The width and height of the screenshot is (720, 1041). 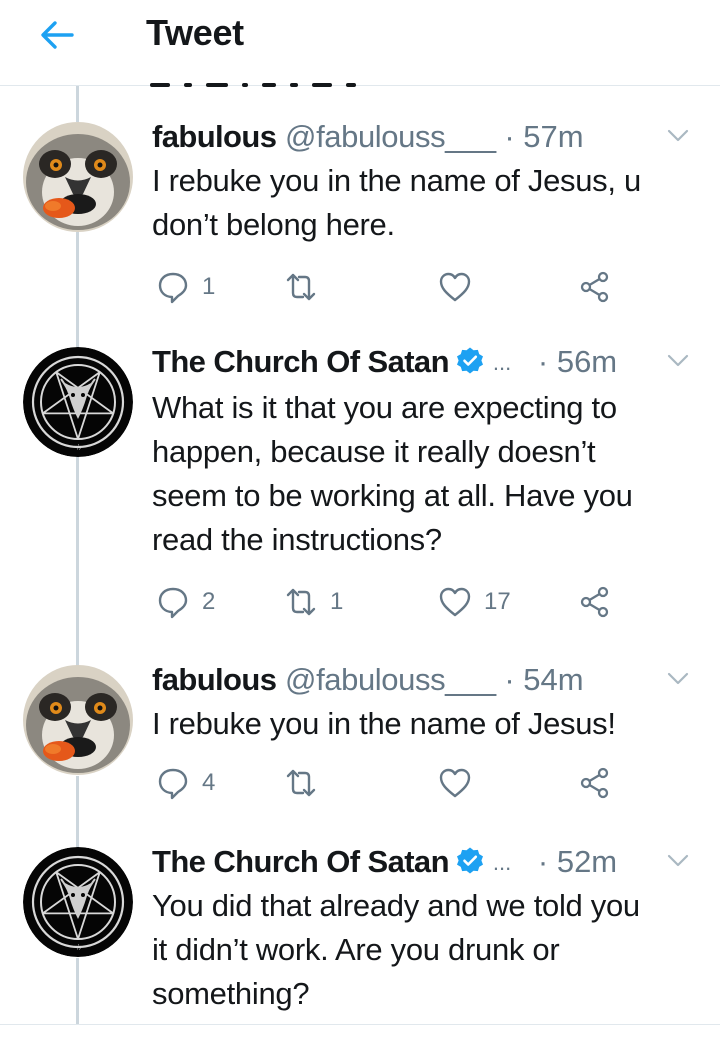 I want to click on tweet-text-line: it didn’t work. Are you drunk or, so click(x=356, y=949).